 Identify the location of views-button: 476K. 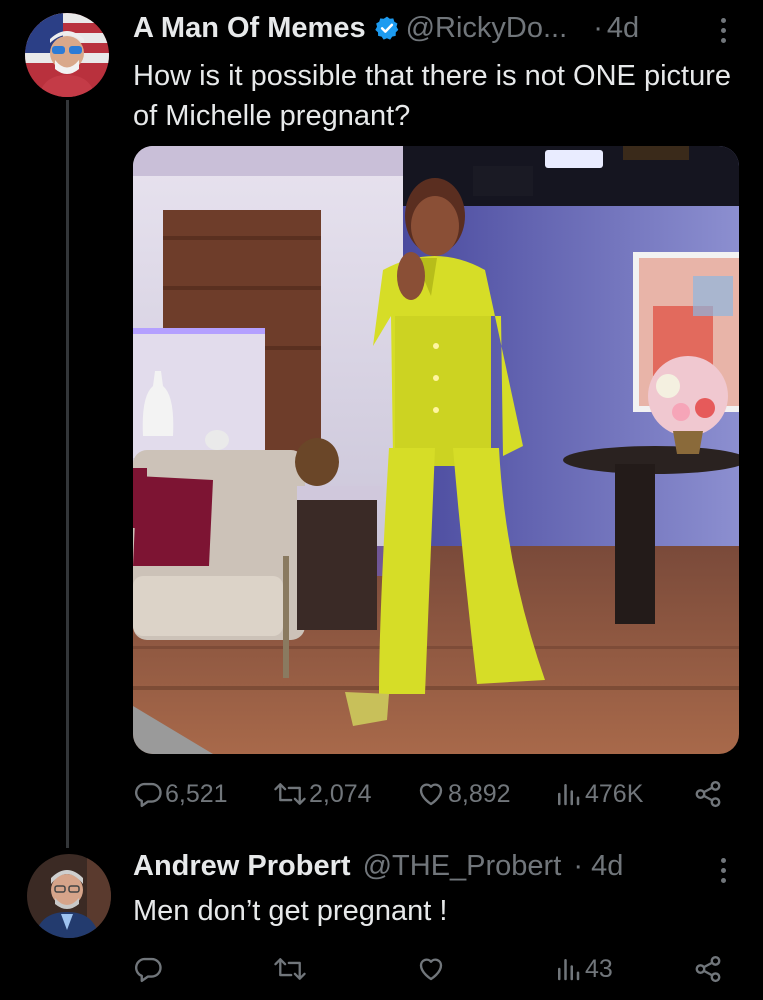
(598, 794).